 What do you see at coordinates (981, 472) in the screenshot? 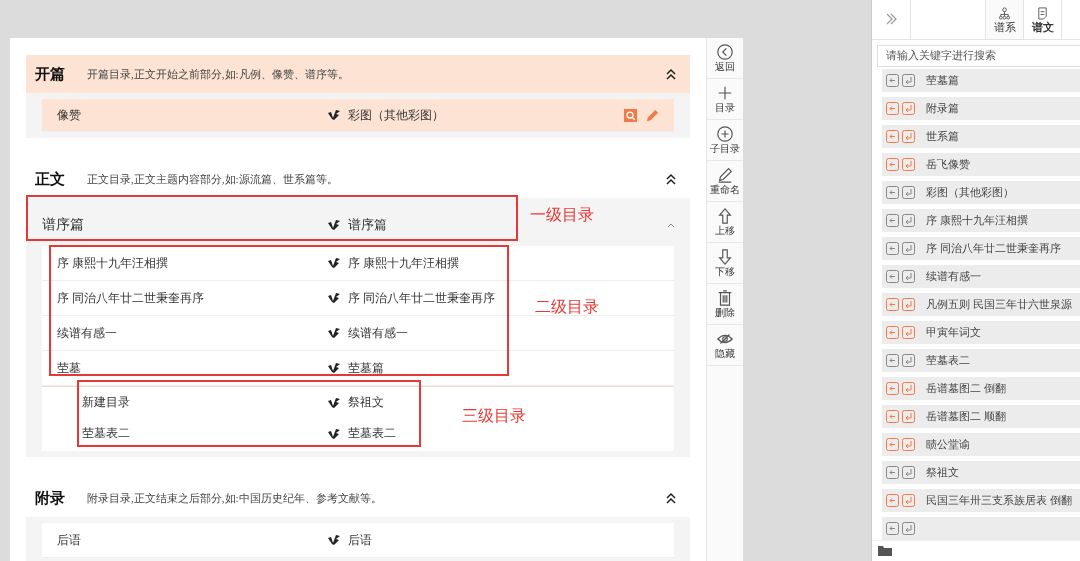
I see `chapter-item: 祭祖文` at bounding box center [981, 472].